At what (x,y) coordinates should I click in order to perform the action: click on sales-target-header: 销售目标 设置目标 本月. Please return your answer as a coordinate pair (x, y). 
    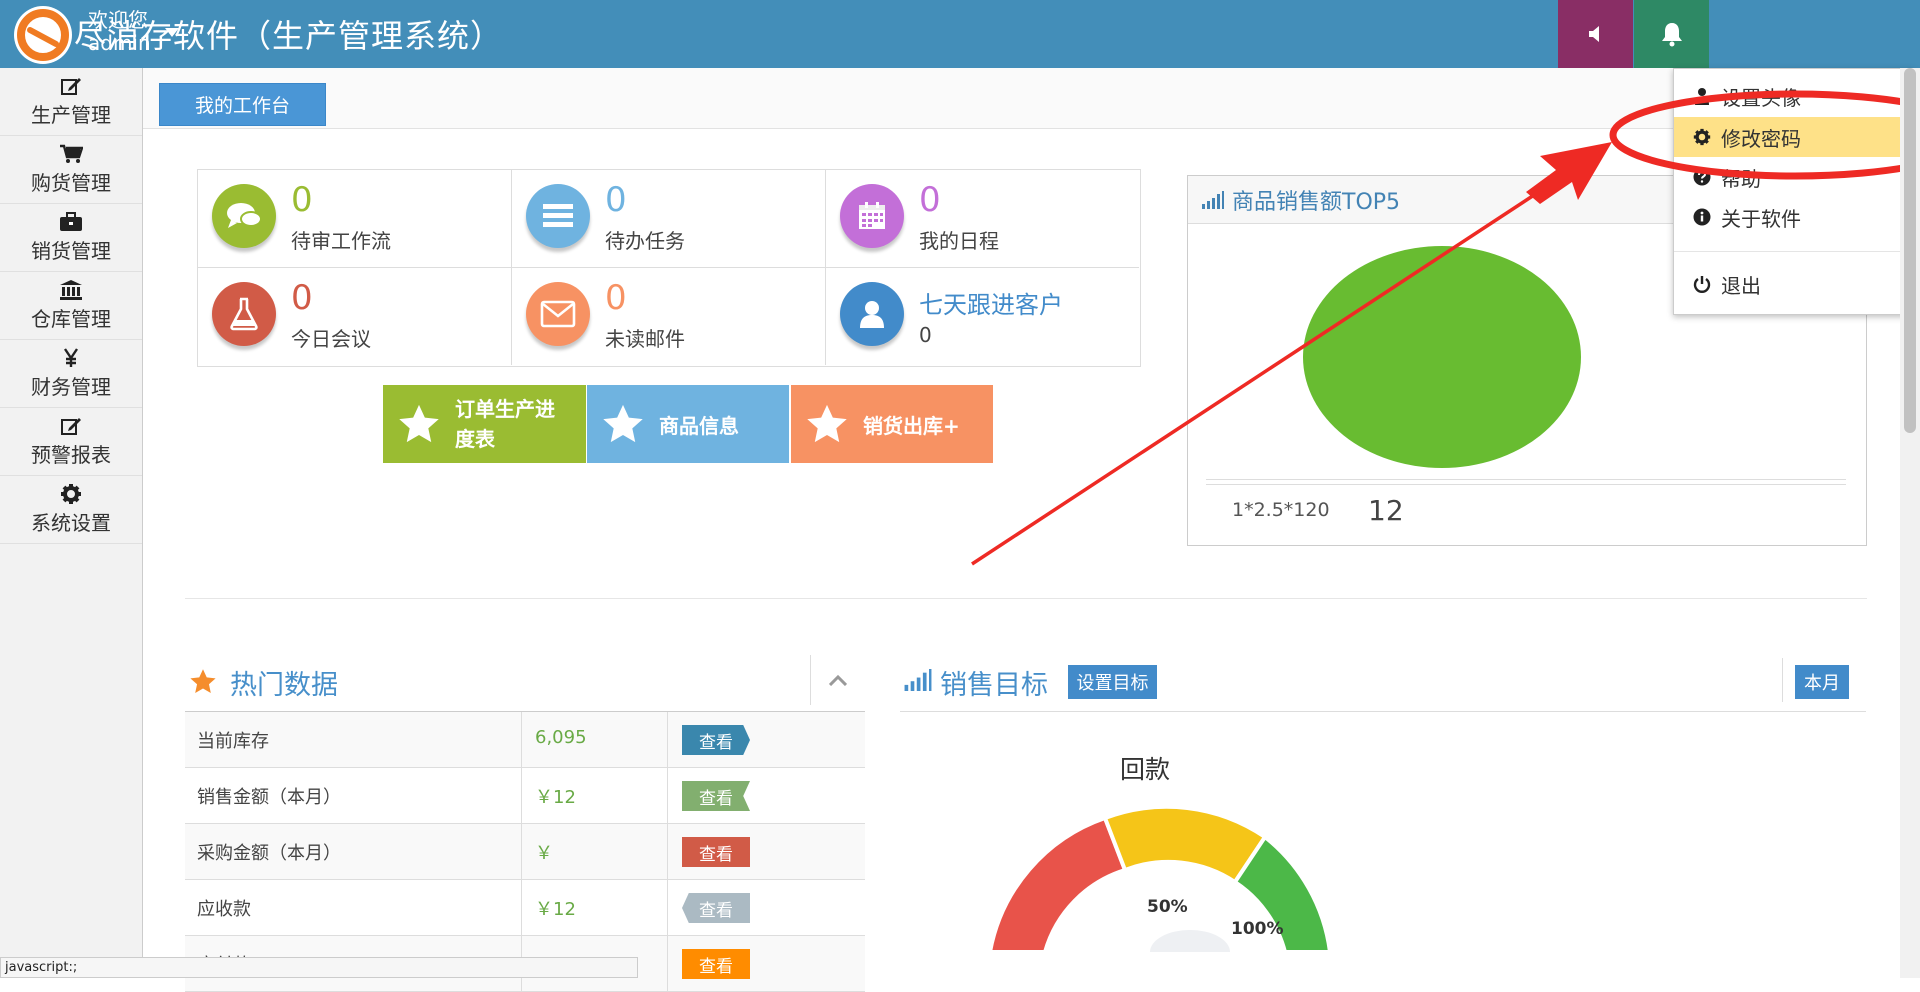
    Looking at the image, I should click on (1383, 683).